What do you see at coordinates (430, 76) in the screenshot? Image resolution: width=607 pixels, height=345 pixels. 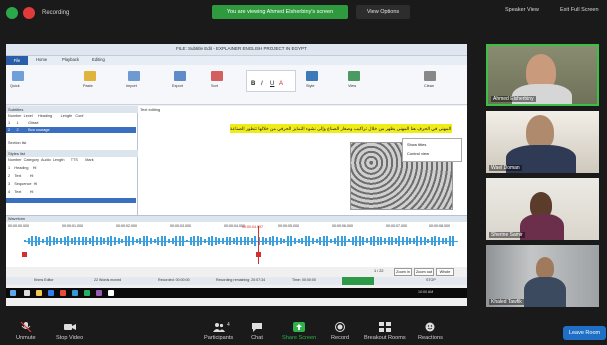 I see `clean-button` at bounding box center [430, 76].